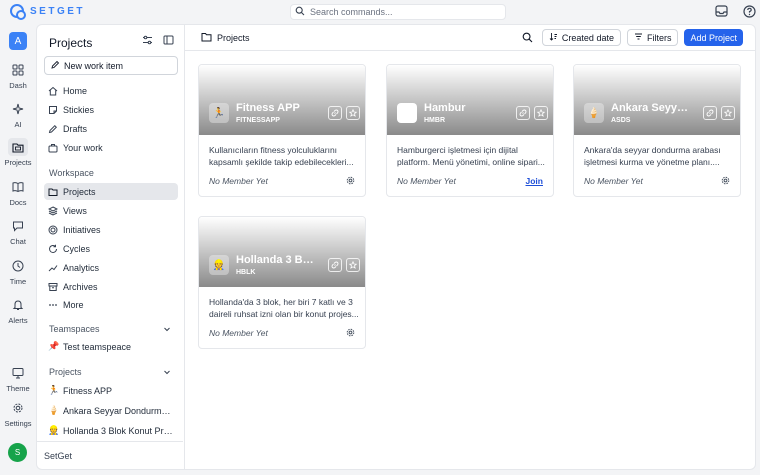  I want to click on sort-button: Created date, so click(581, 37).